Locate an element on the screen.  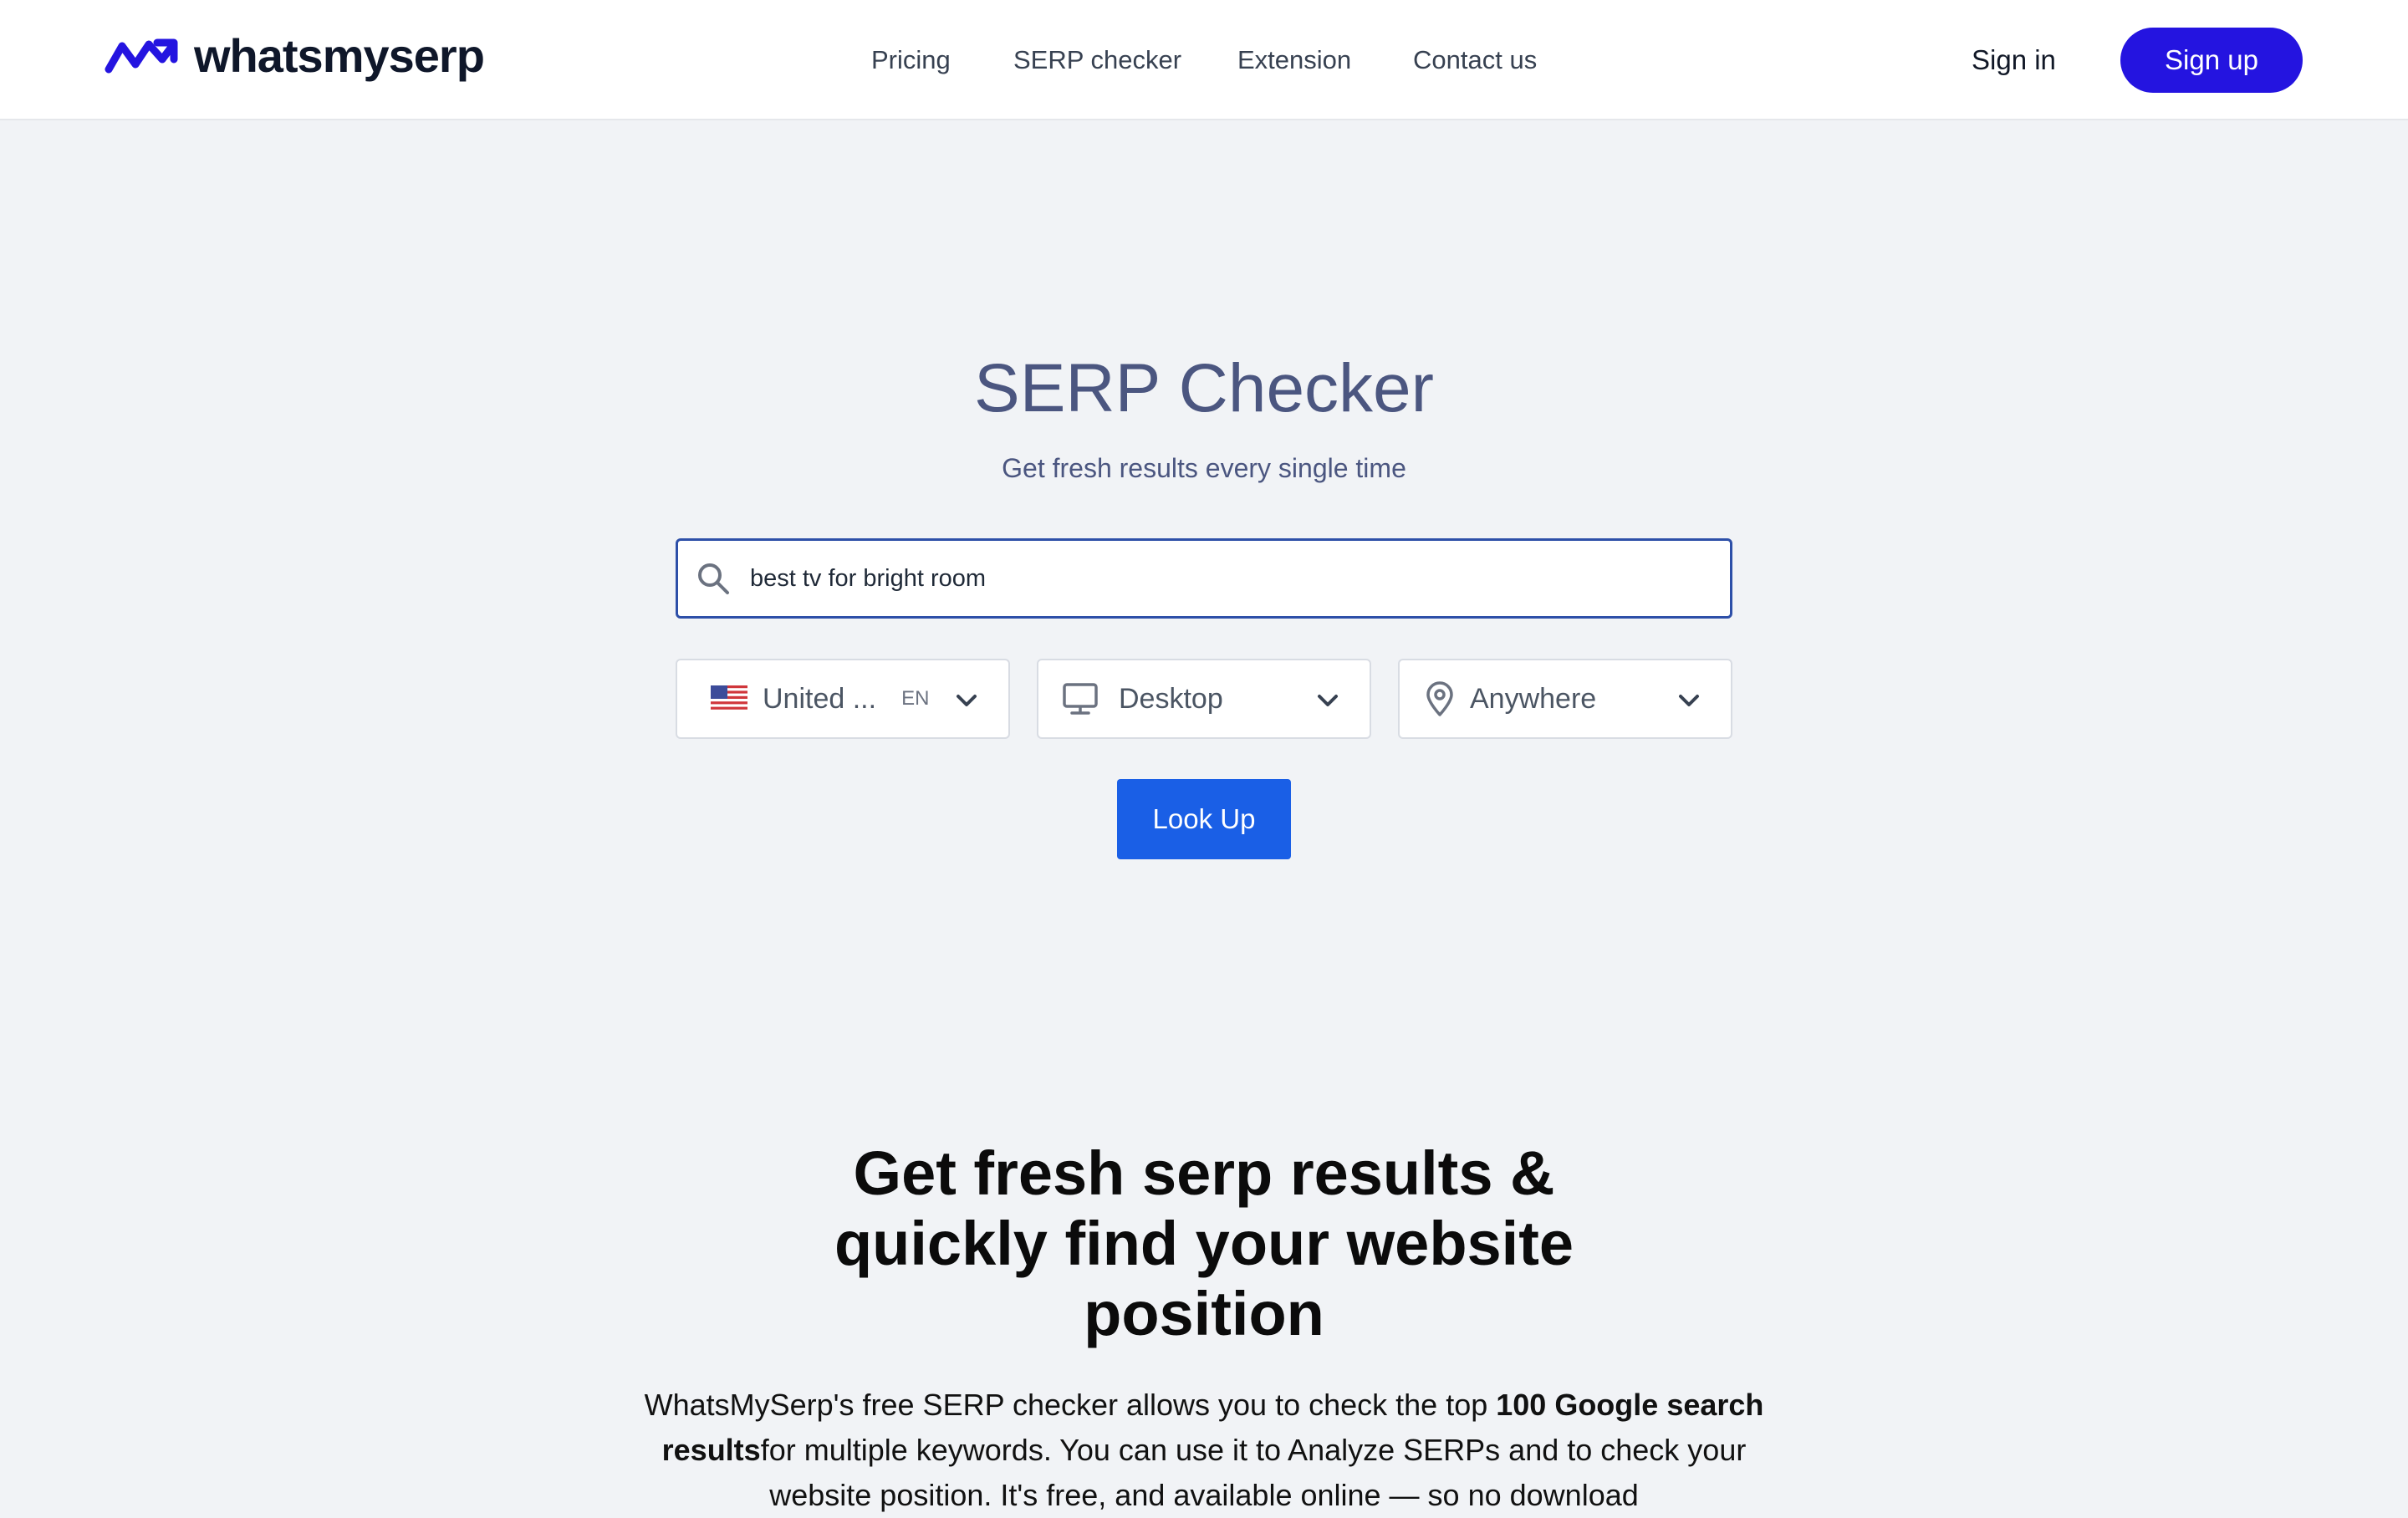
device-select: Desktop is located at coordinates (1204, 699).